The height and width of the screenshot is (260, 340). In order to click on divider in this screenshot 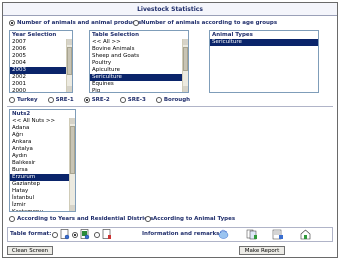, I will do `click(170, 106)`.